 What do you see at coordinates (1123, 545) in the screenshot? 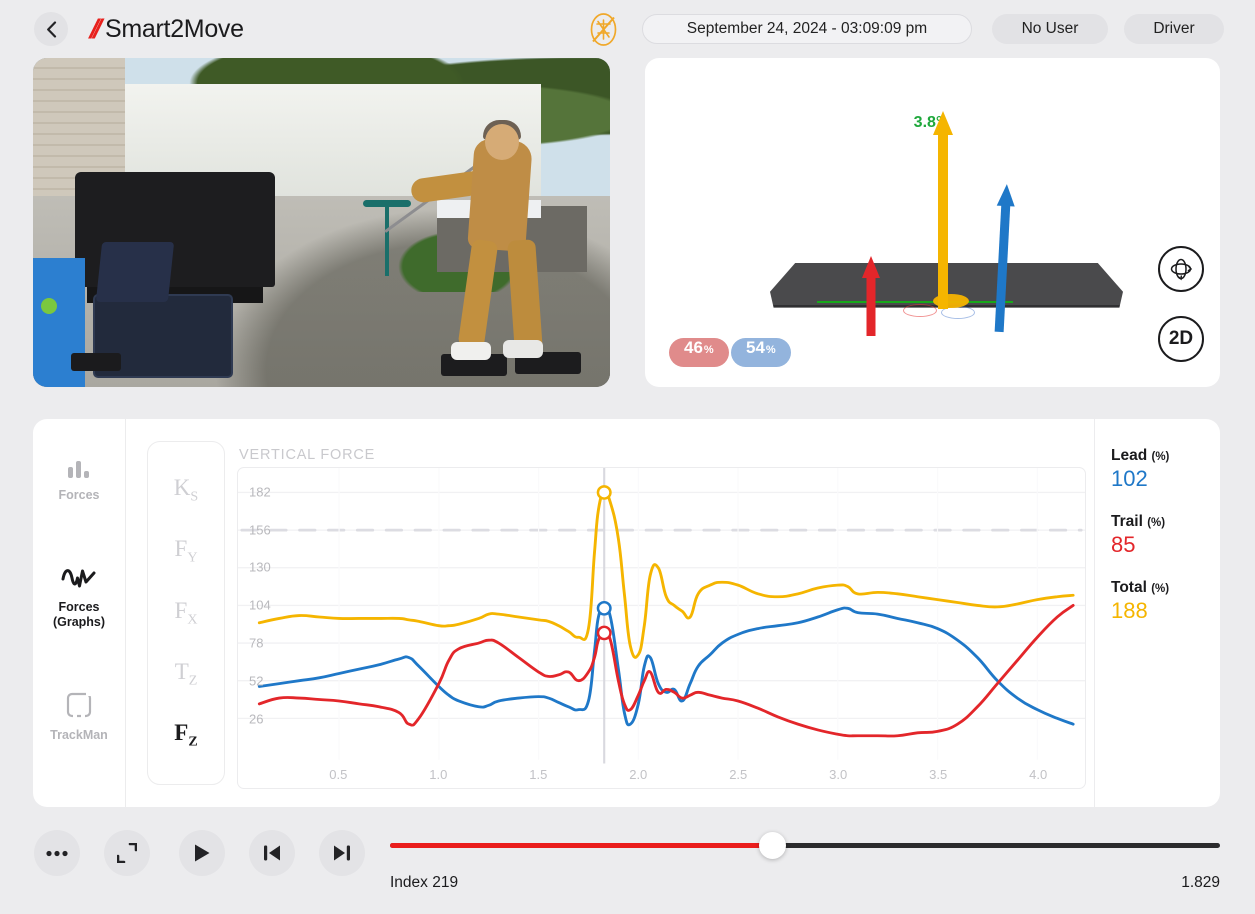
I see `metric-trail-value: 85` at bounding box center [1123, 545].